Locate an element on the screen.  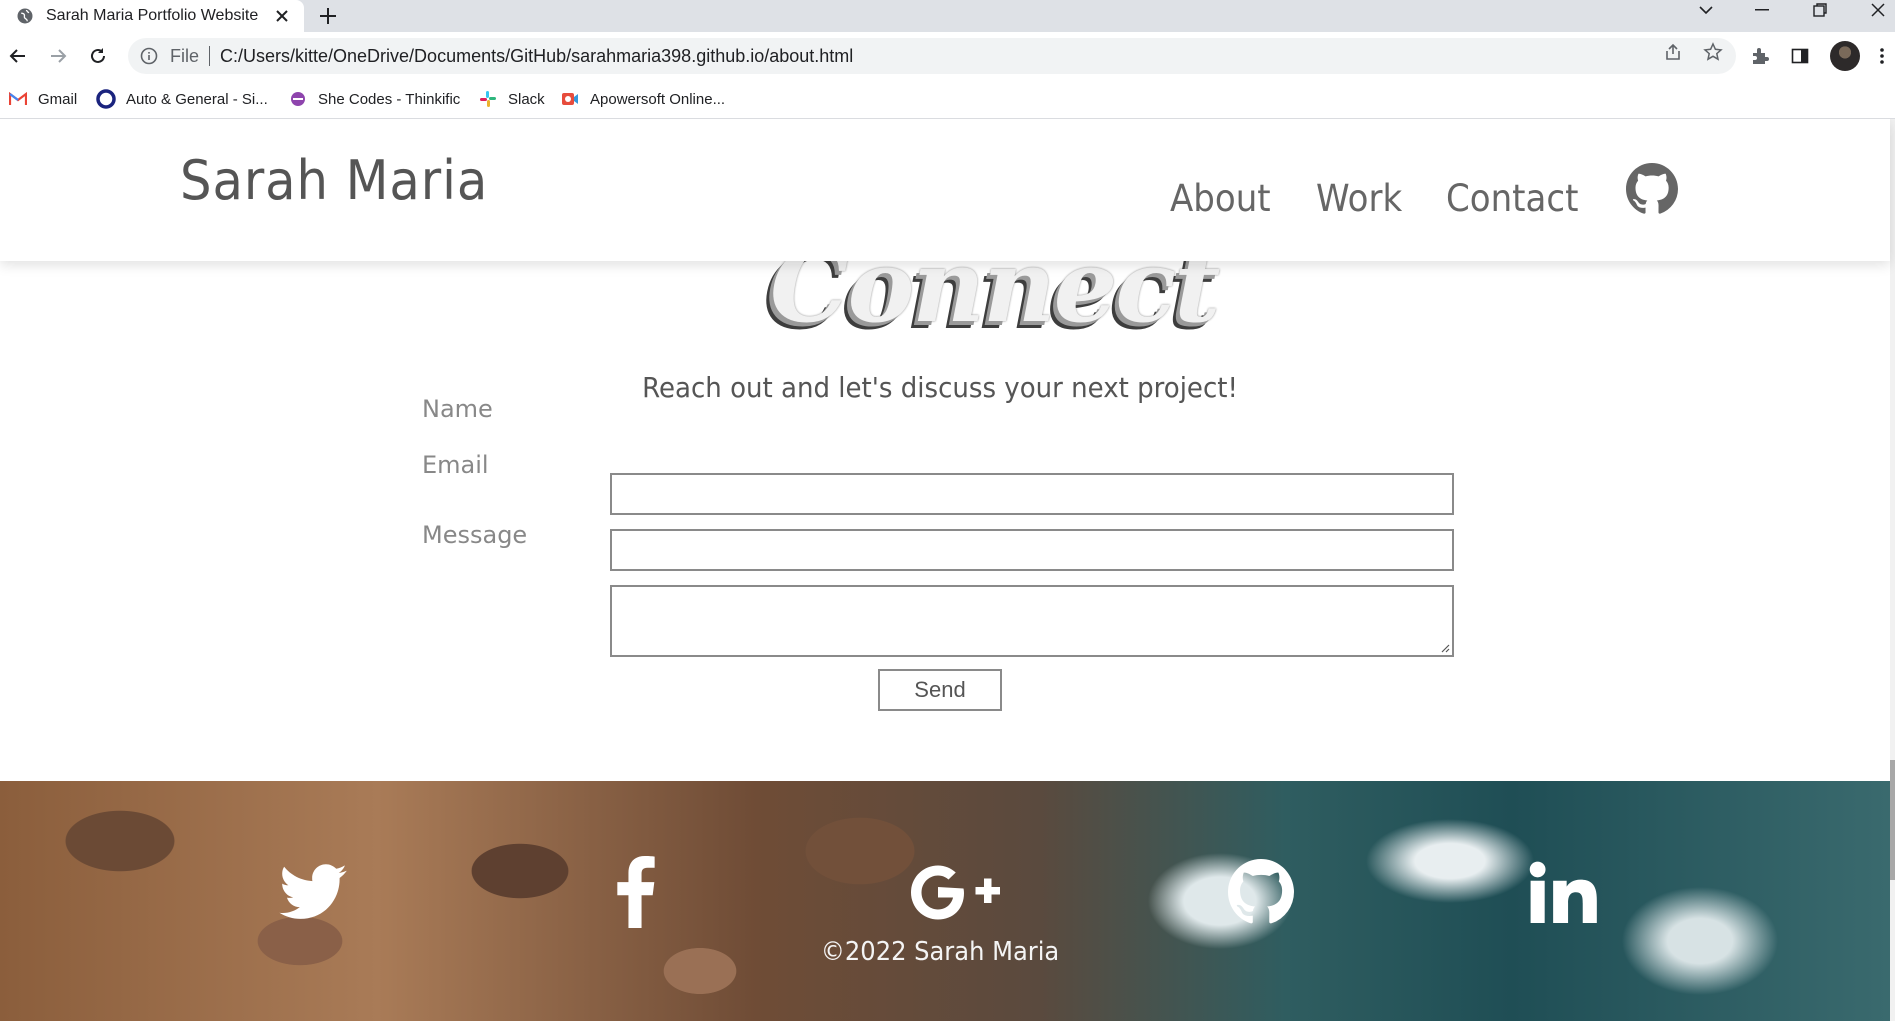
bookmark-she-codes: She Codes - Thinkific is located at coordinates (374, 99).